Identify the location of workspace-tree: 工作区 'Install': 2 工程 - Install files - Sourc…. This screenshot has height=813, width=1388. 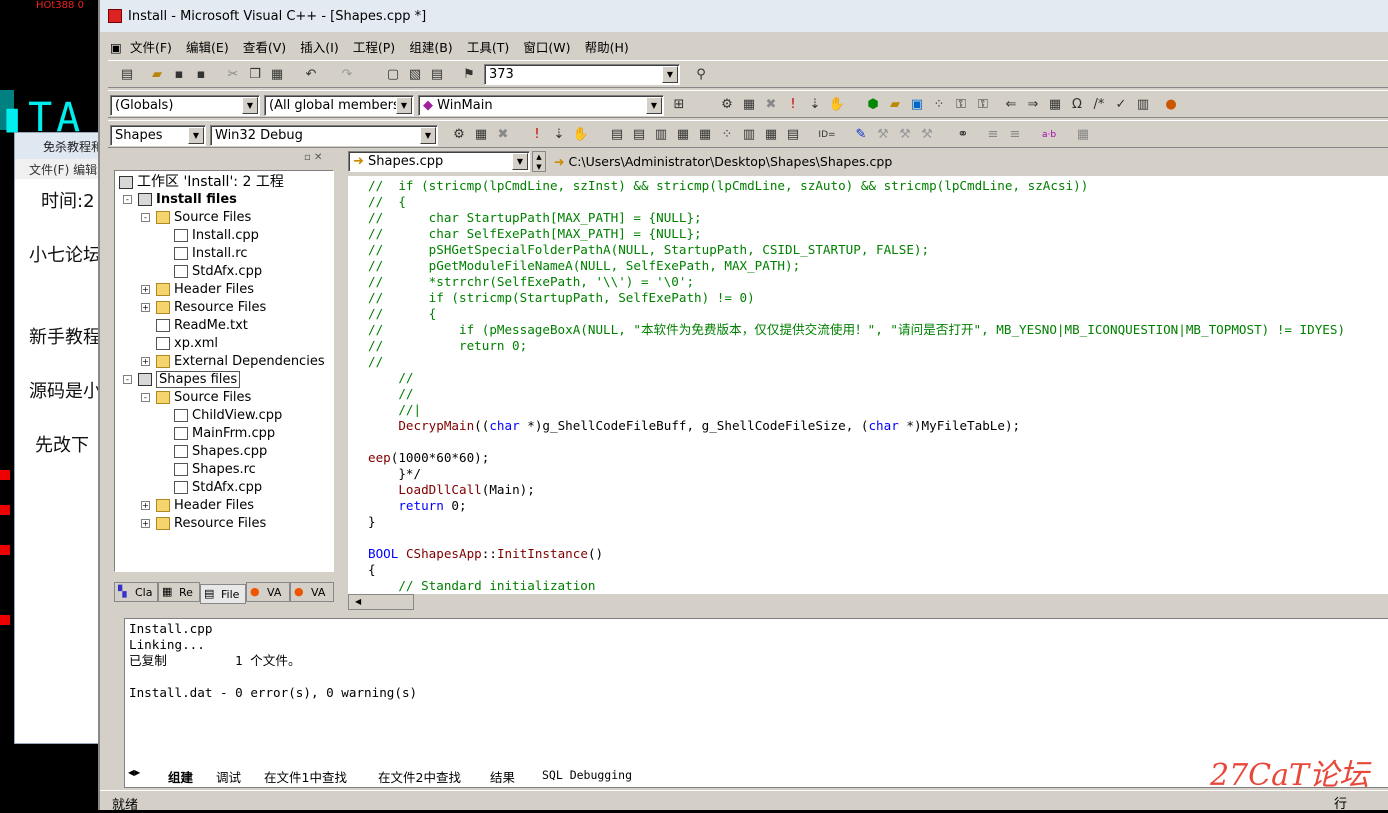
(224, 371).